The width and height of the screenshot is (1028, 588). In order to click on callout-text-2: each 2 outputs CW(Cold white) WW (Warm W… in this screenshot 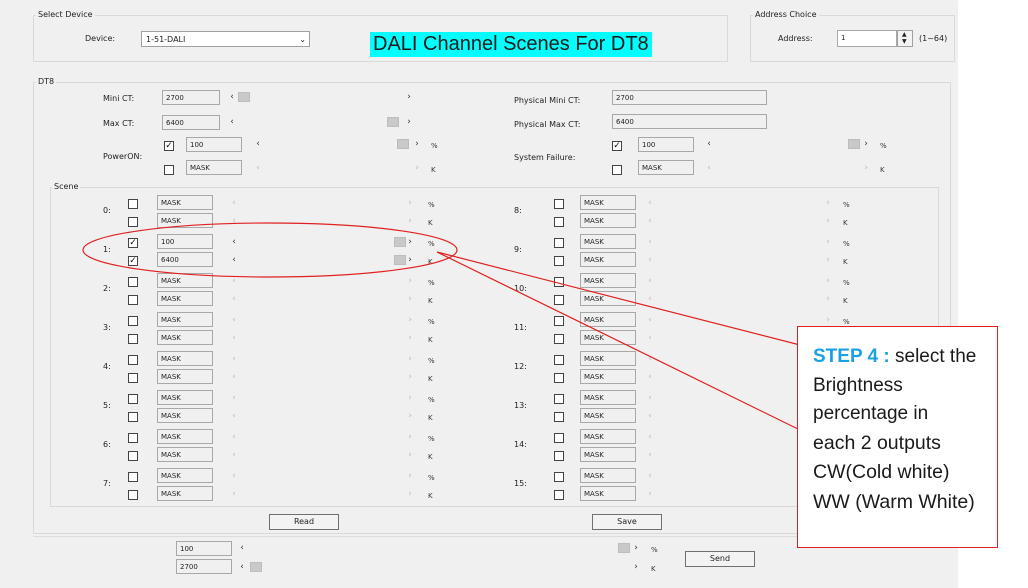, I will do `click(894, 472)`.